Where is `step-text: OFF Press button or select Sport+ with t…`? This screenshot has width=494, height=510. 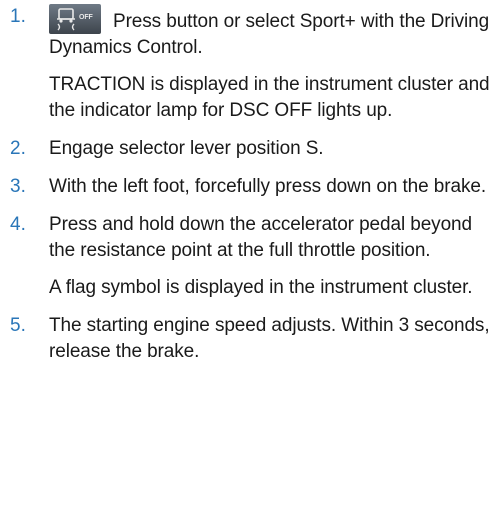
step-text: OFF Press button or select Sport+ with t… is located at coordinates (269, 32).